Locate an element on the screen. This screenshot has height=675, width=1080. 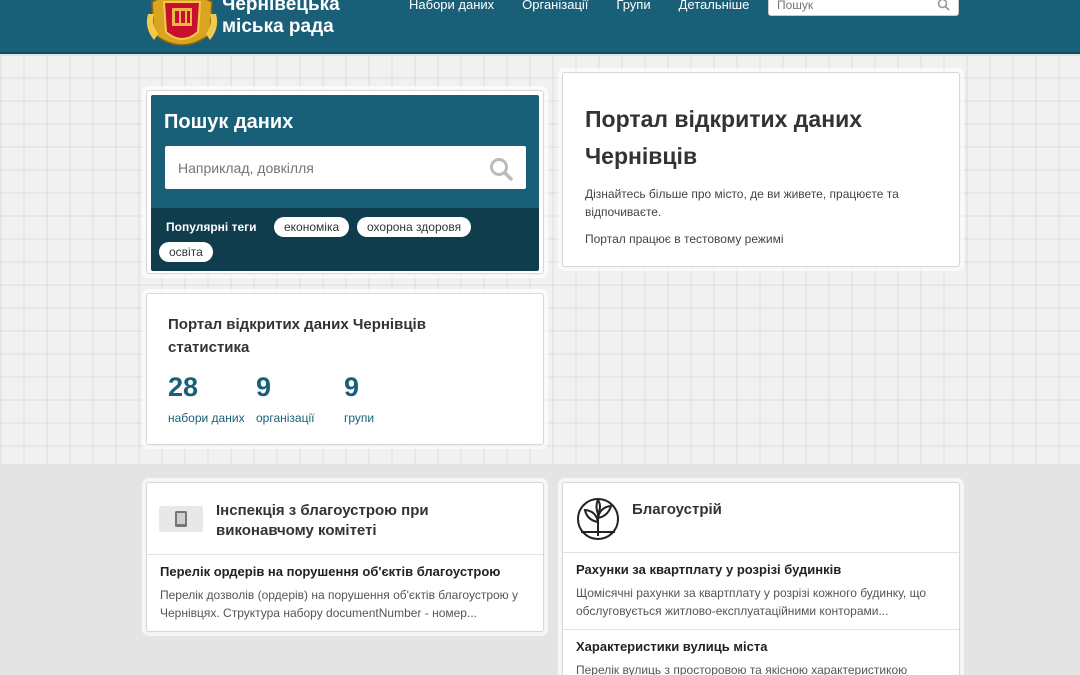
plant-icon is located at coordinates (598, 521).